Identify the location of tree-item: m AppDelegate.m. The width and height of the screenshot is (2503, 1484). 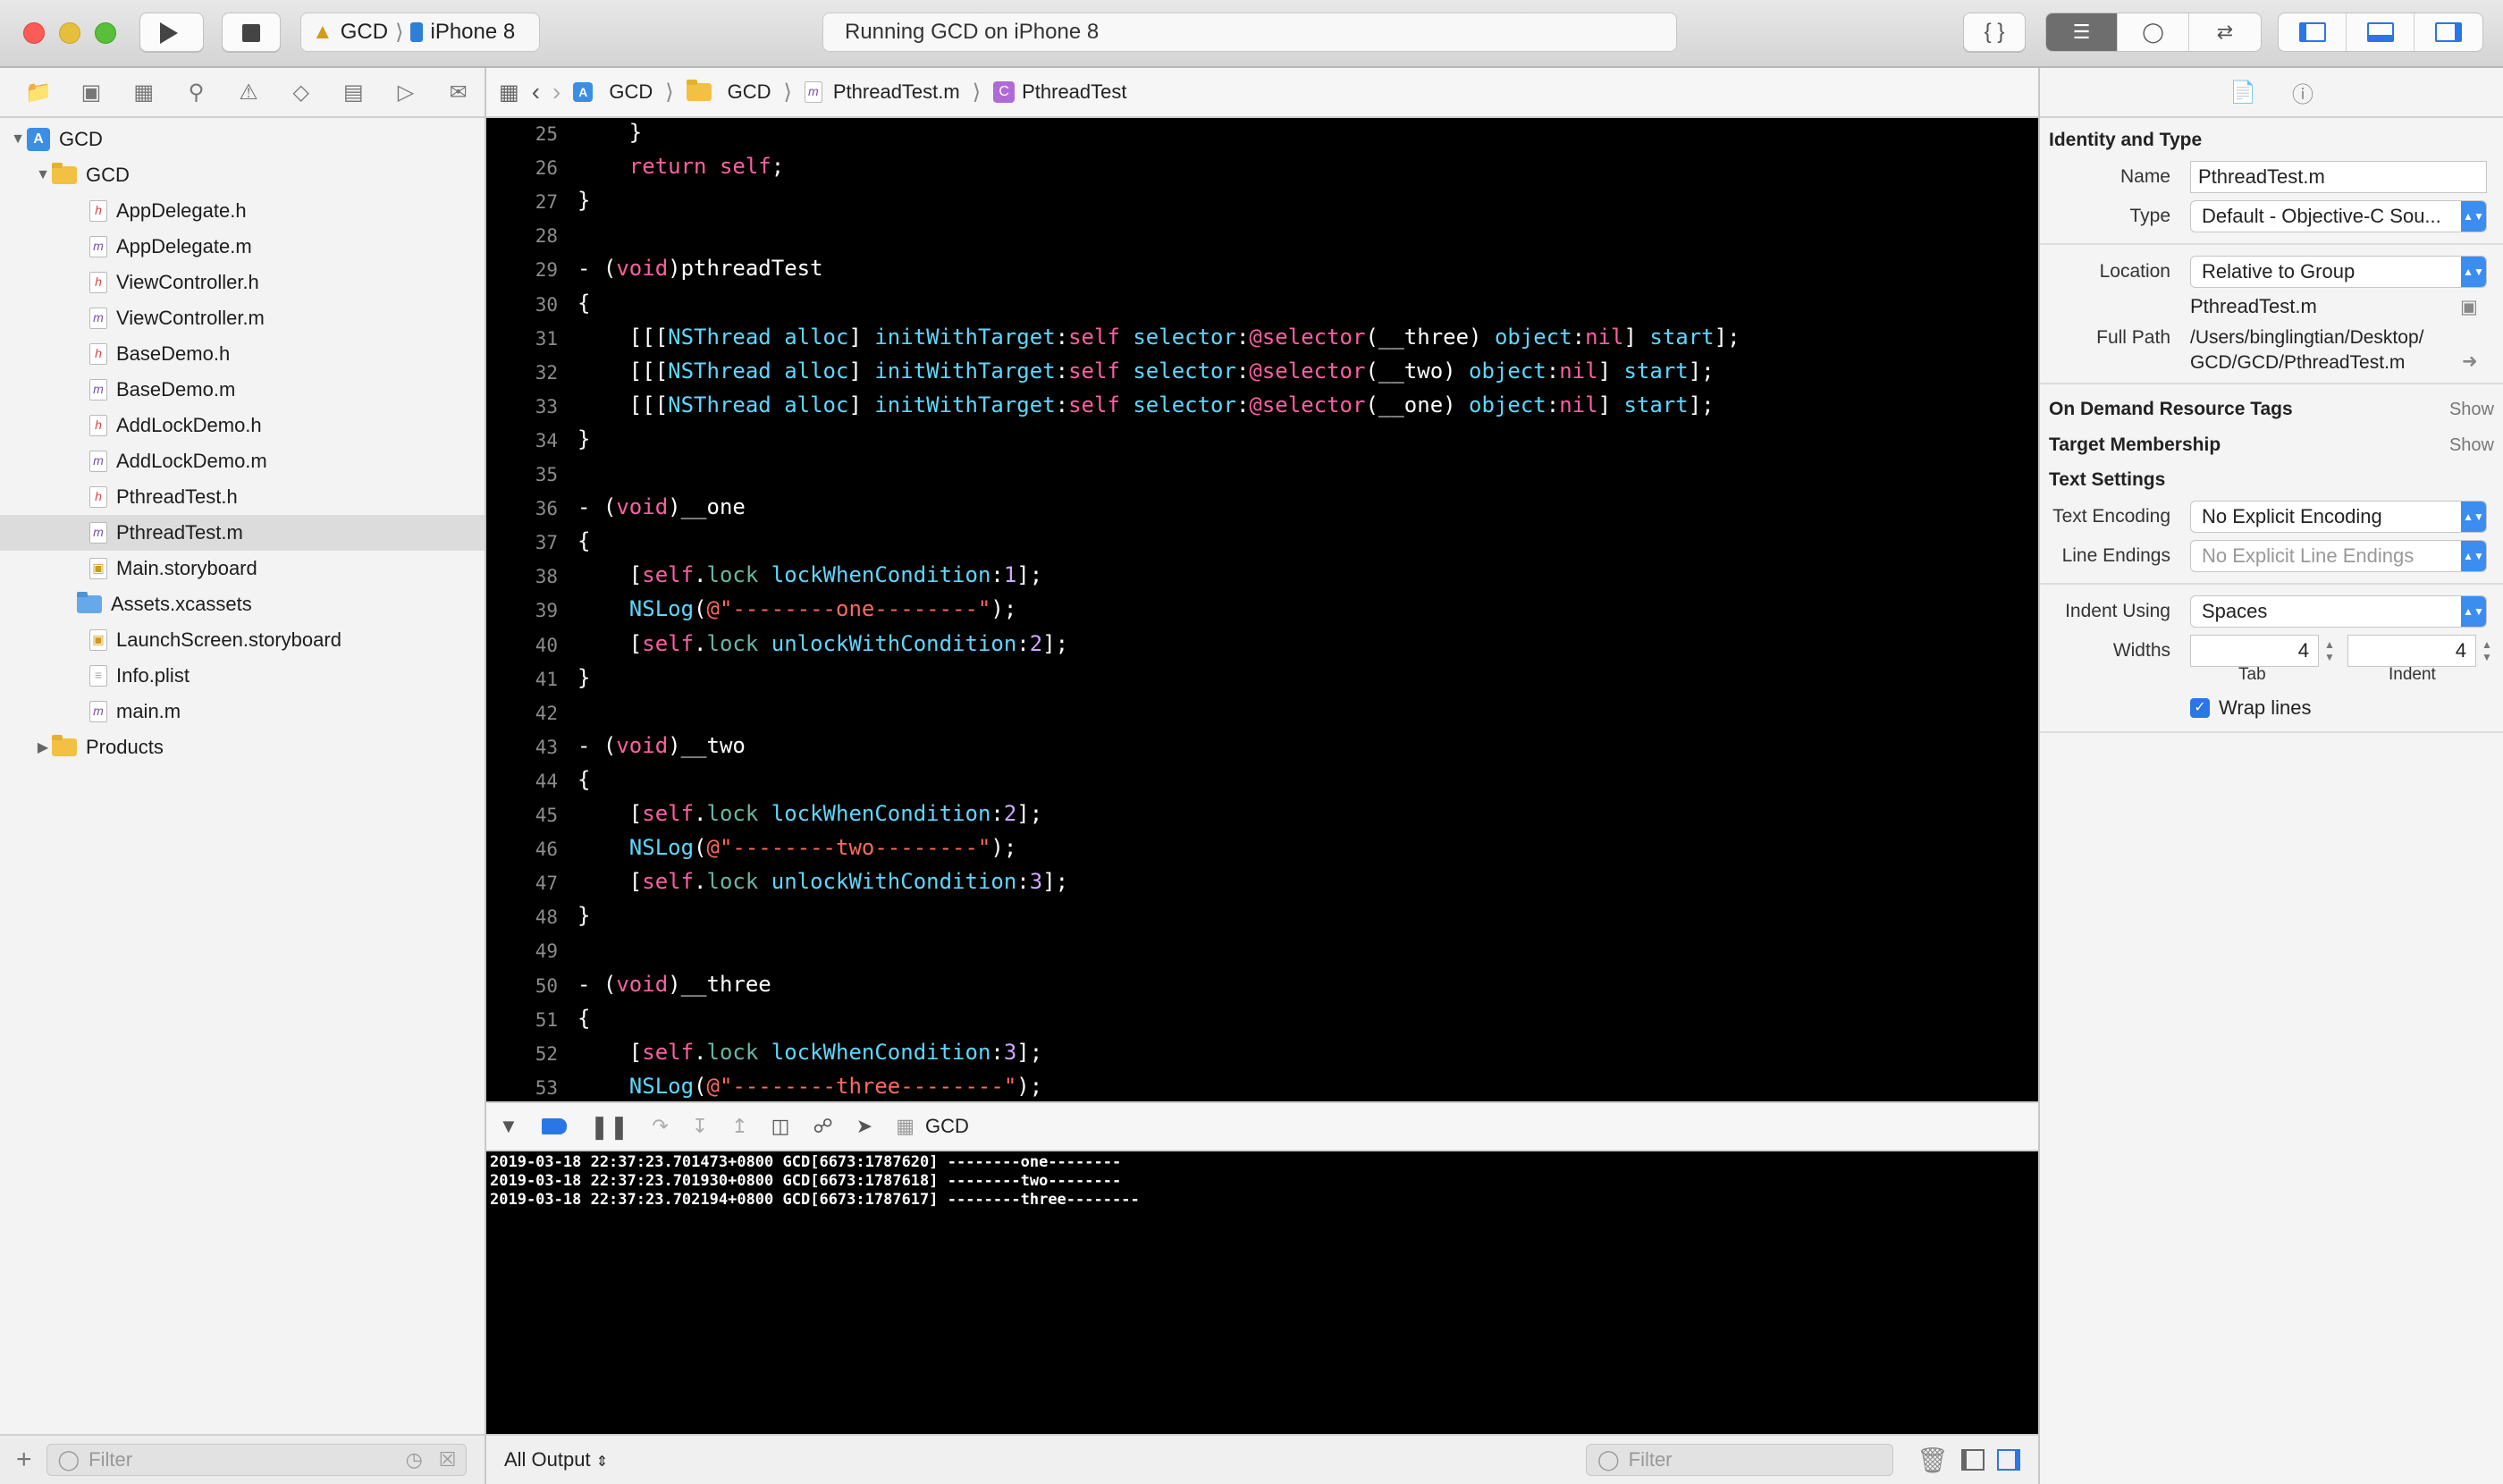
(242, 247).